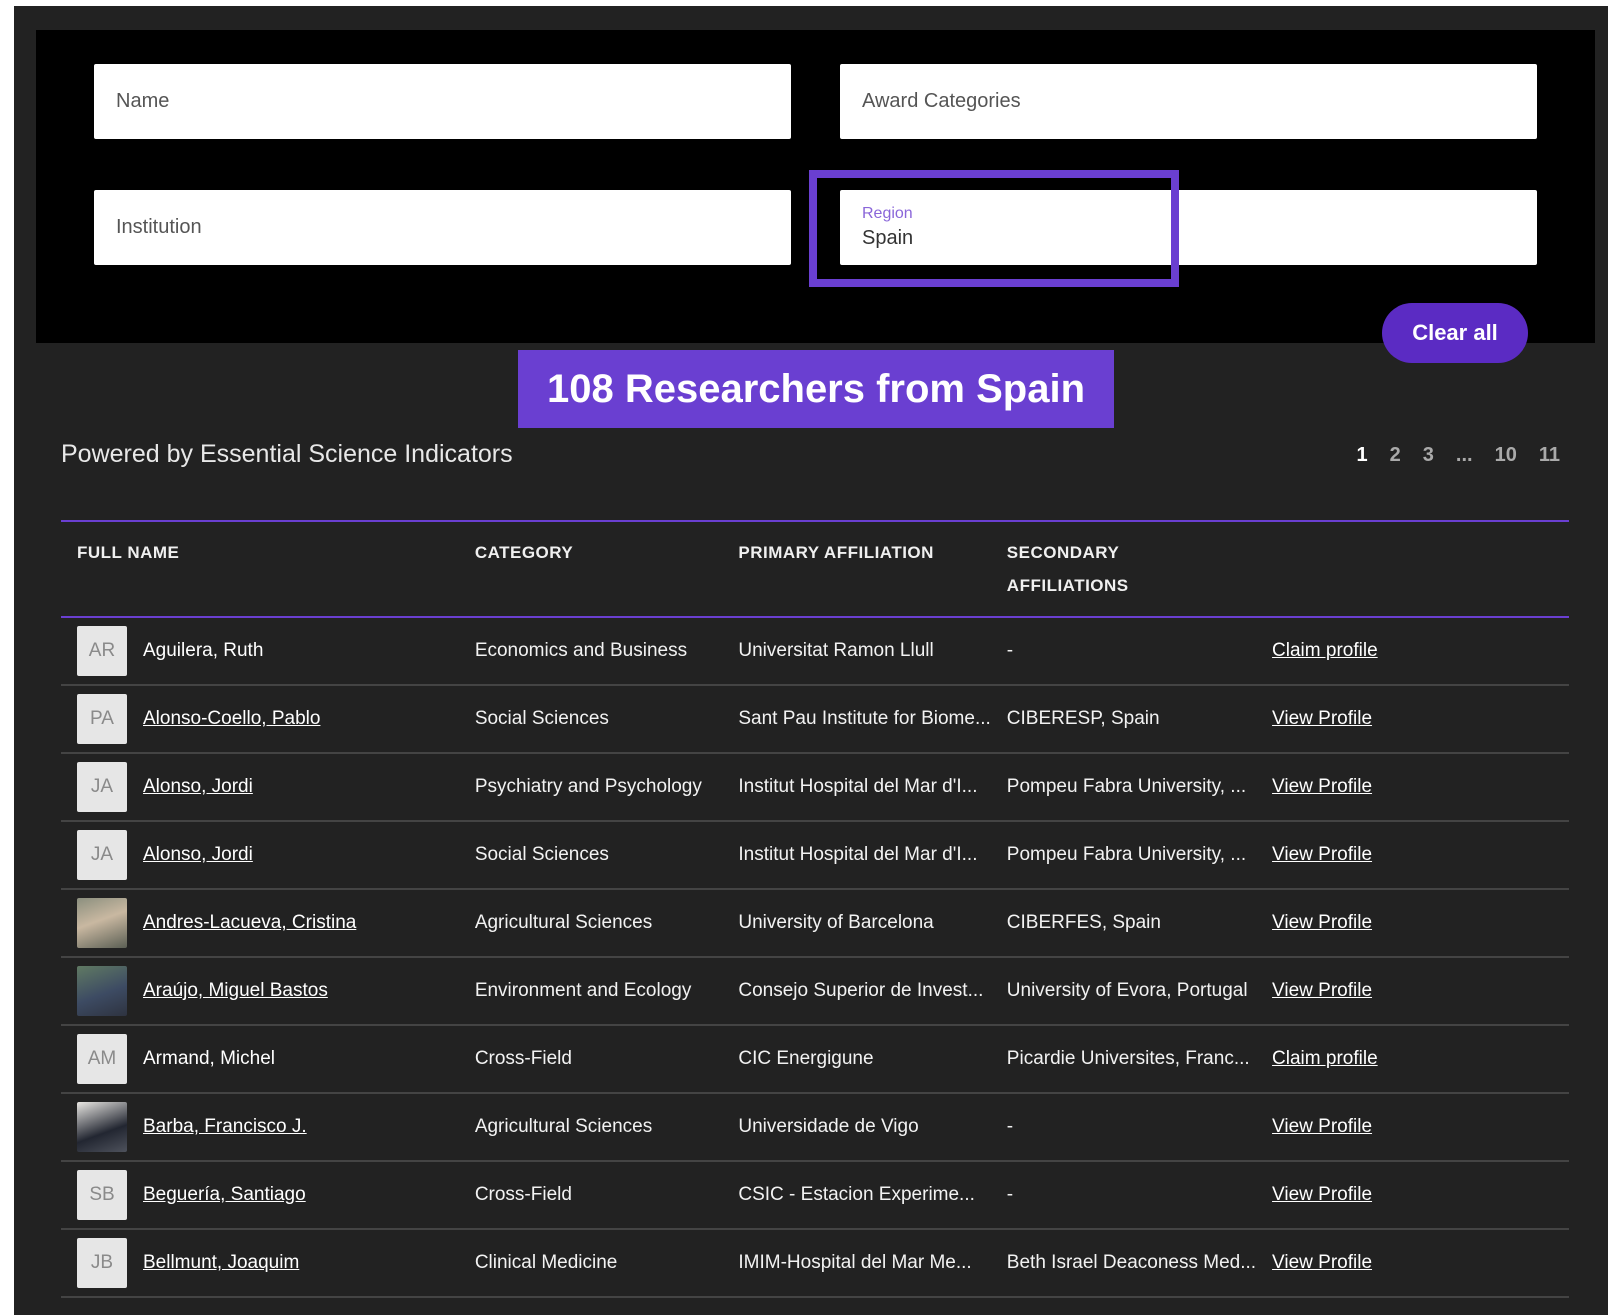 The image size is (1624, 1315). What do you see at coordinates (102, 1195) in the screenshot?
I see `avatar-initials: SB` at bounding box center [102, 1195].